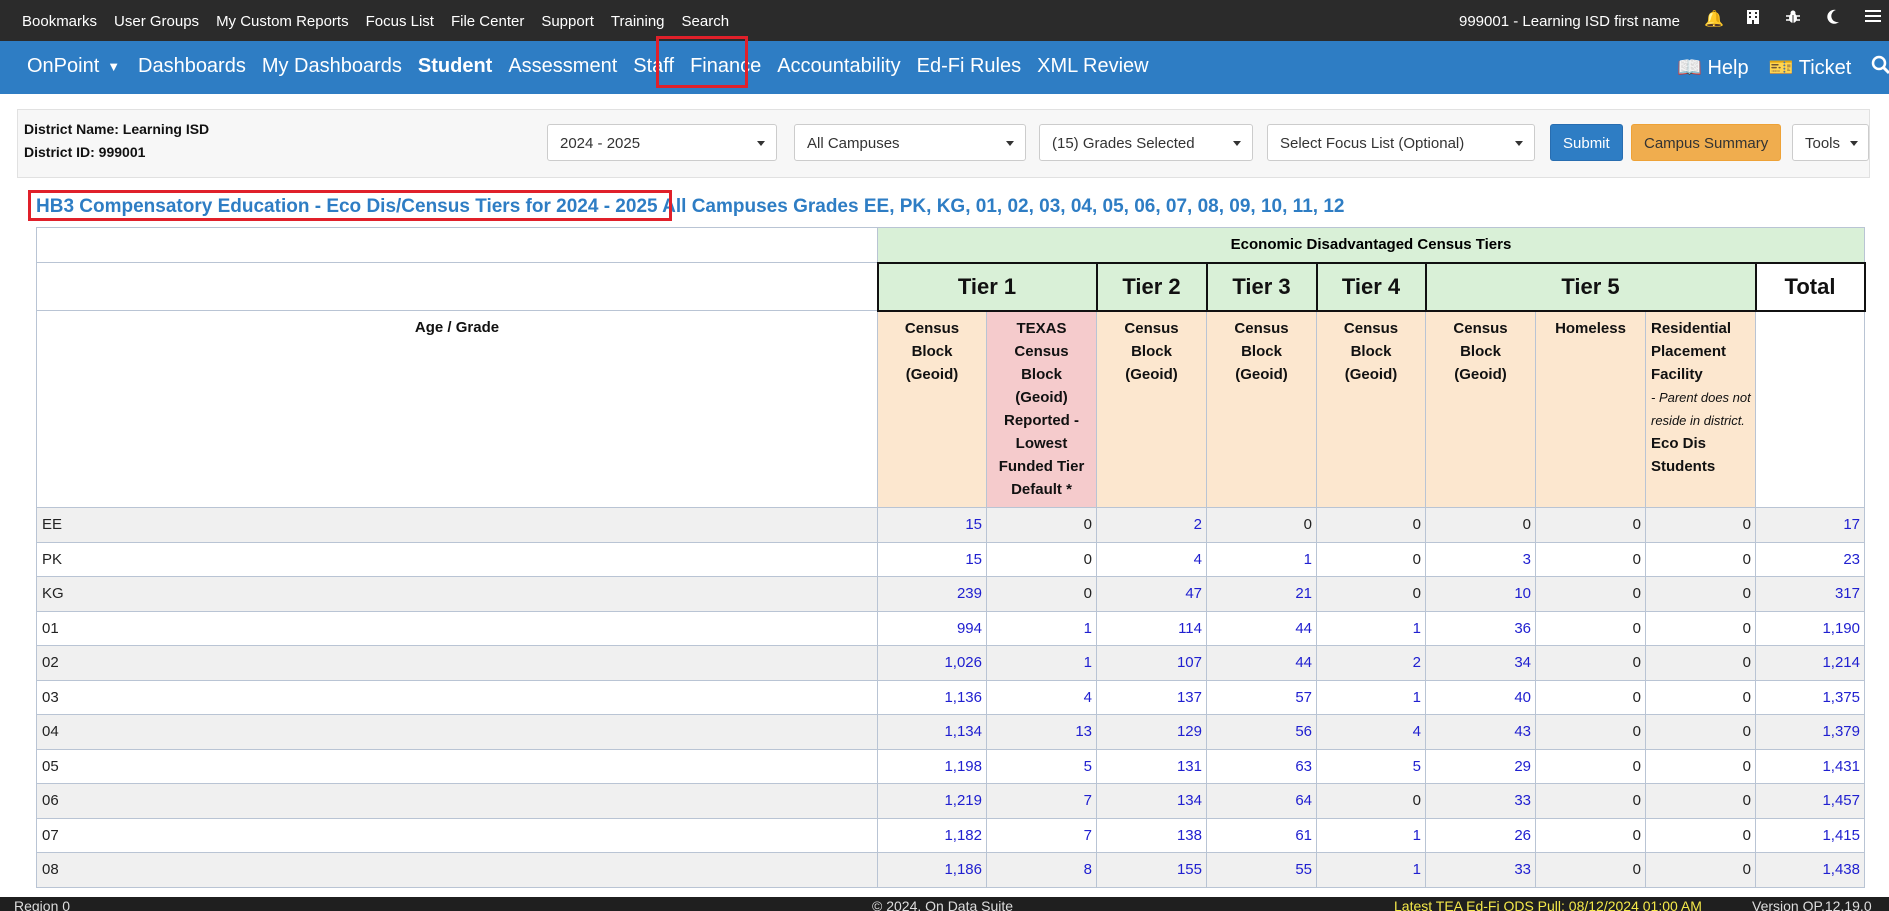 The height and width of the screenshot is (911, 1889). I want to click on cell-total: 23, so click(1810, 559).